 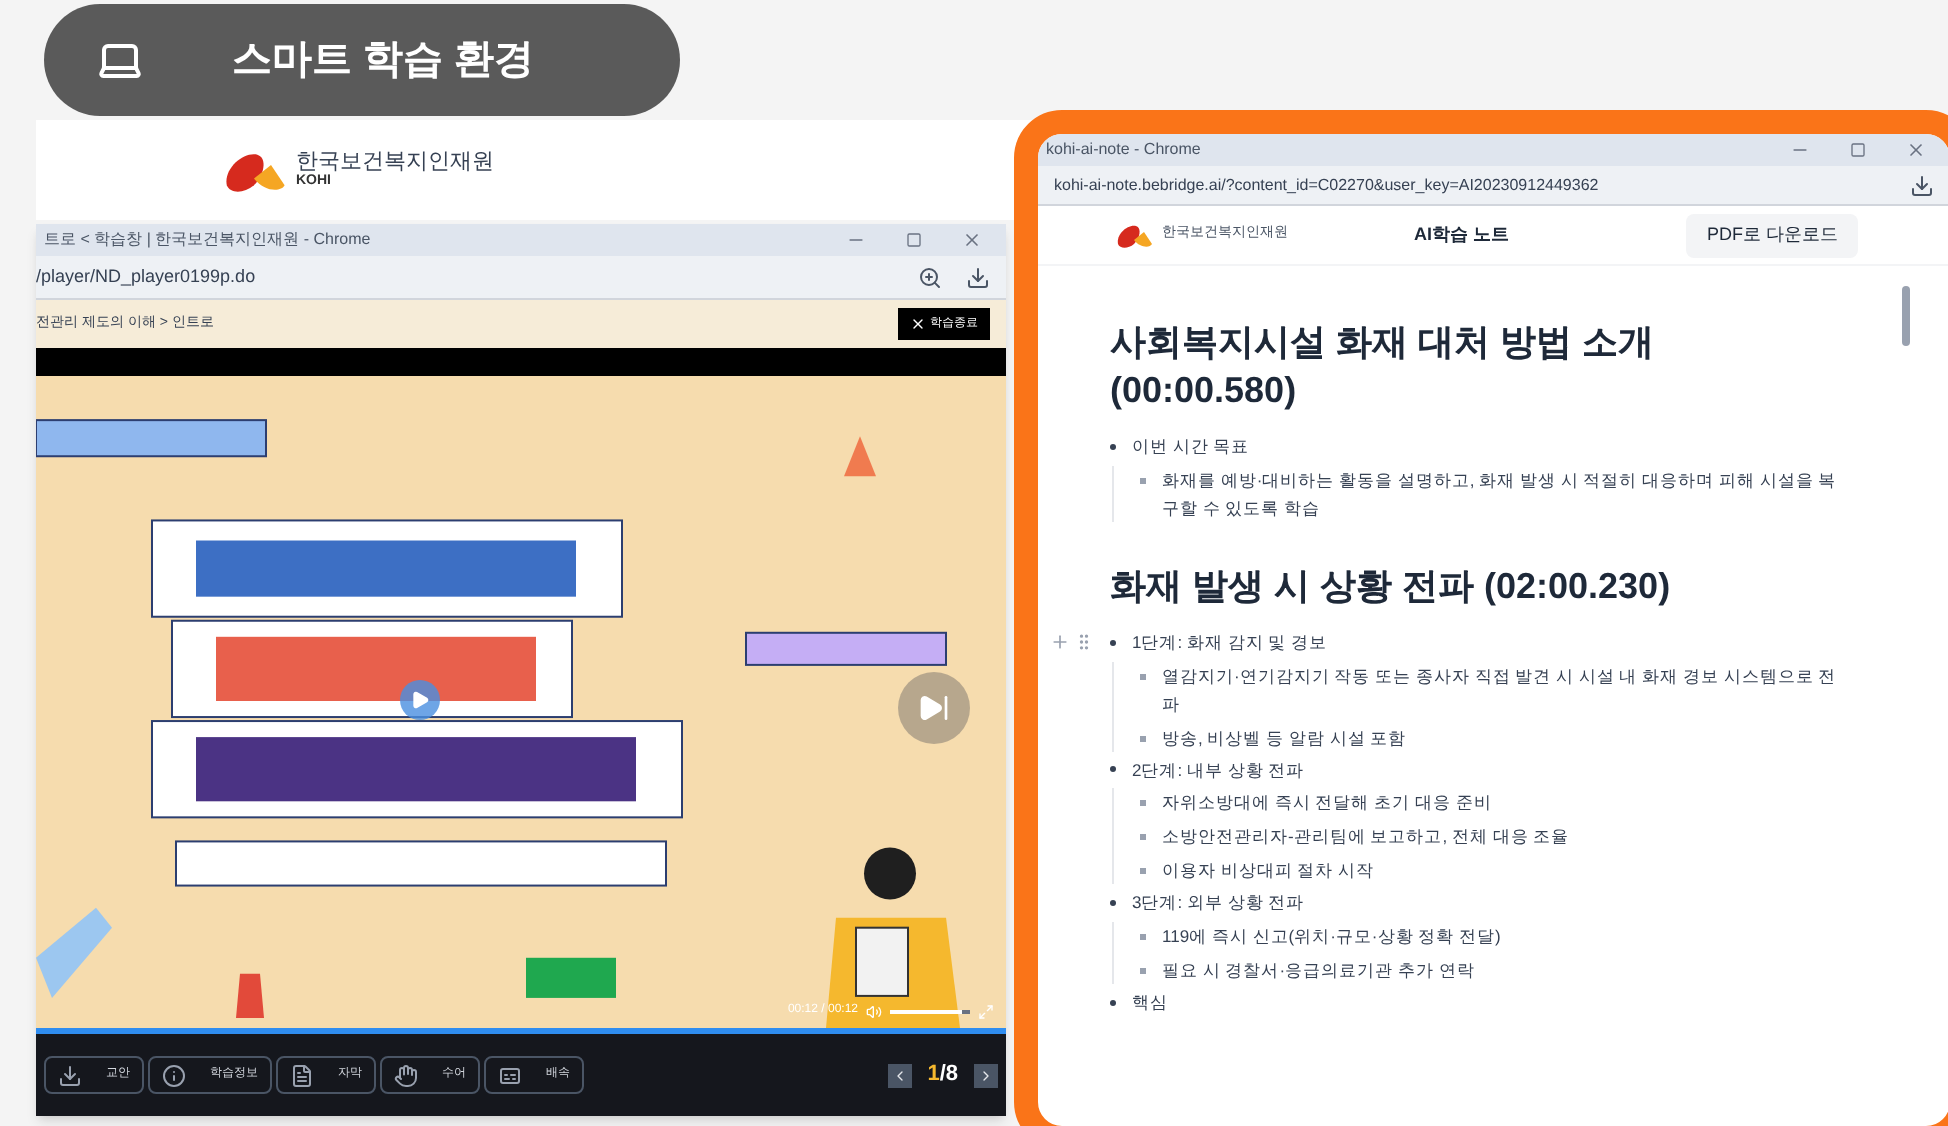 What do you see at coordinates (1285, 738) in the screenshot?
I see `list-item-text: 방송, 비상벨 등 알람 시설 포함` at bounding box center [1285, 738].